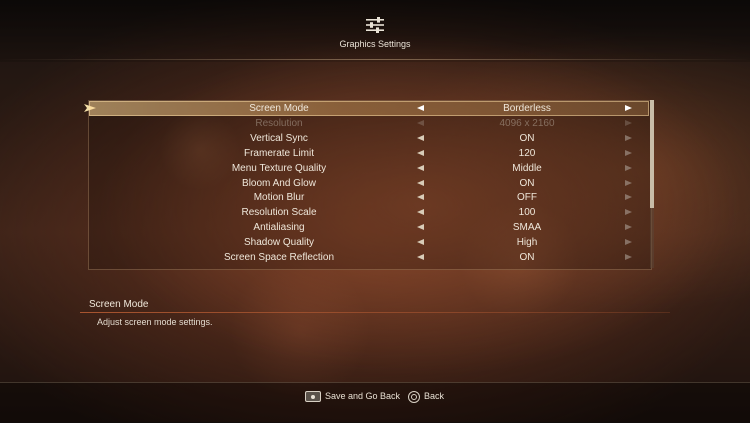 The image size is (750, 423). Describe the element at coordinates (527, 153) in the screenshot. I see `setting-value: 120` at that location.